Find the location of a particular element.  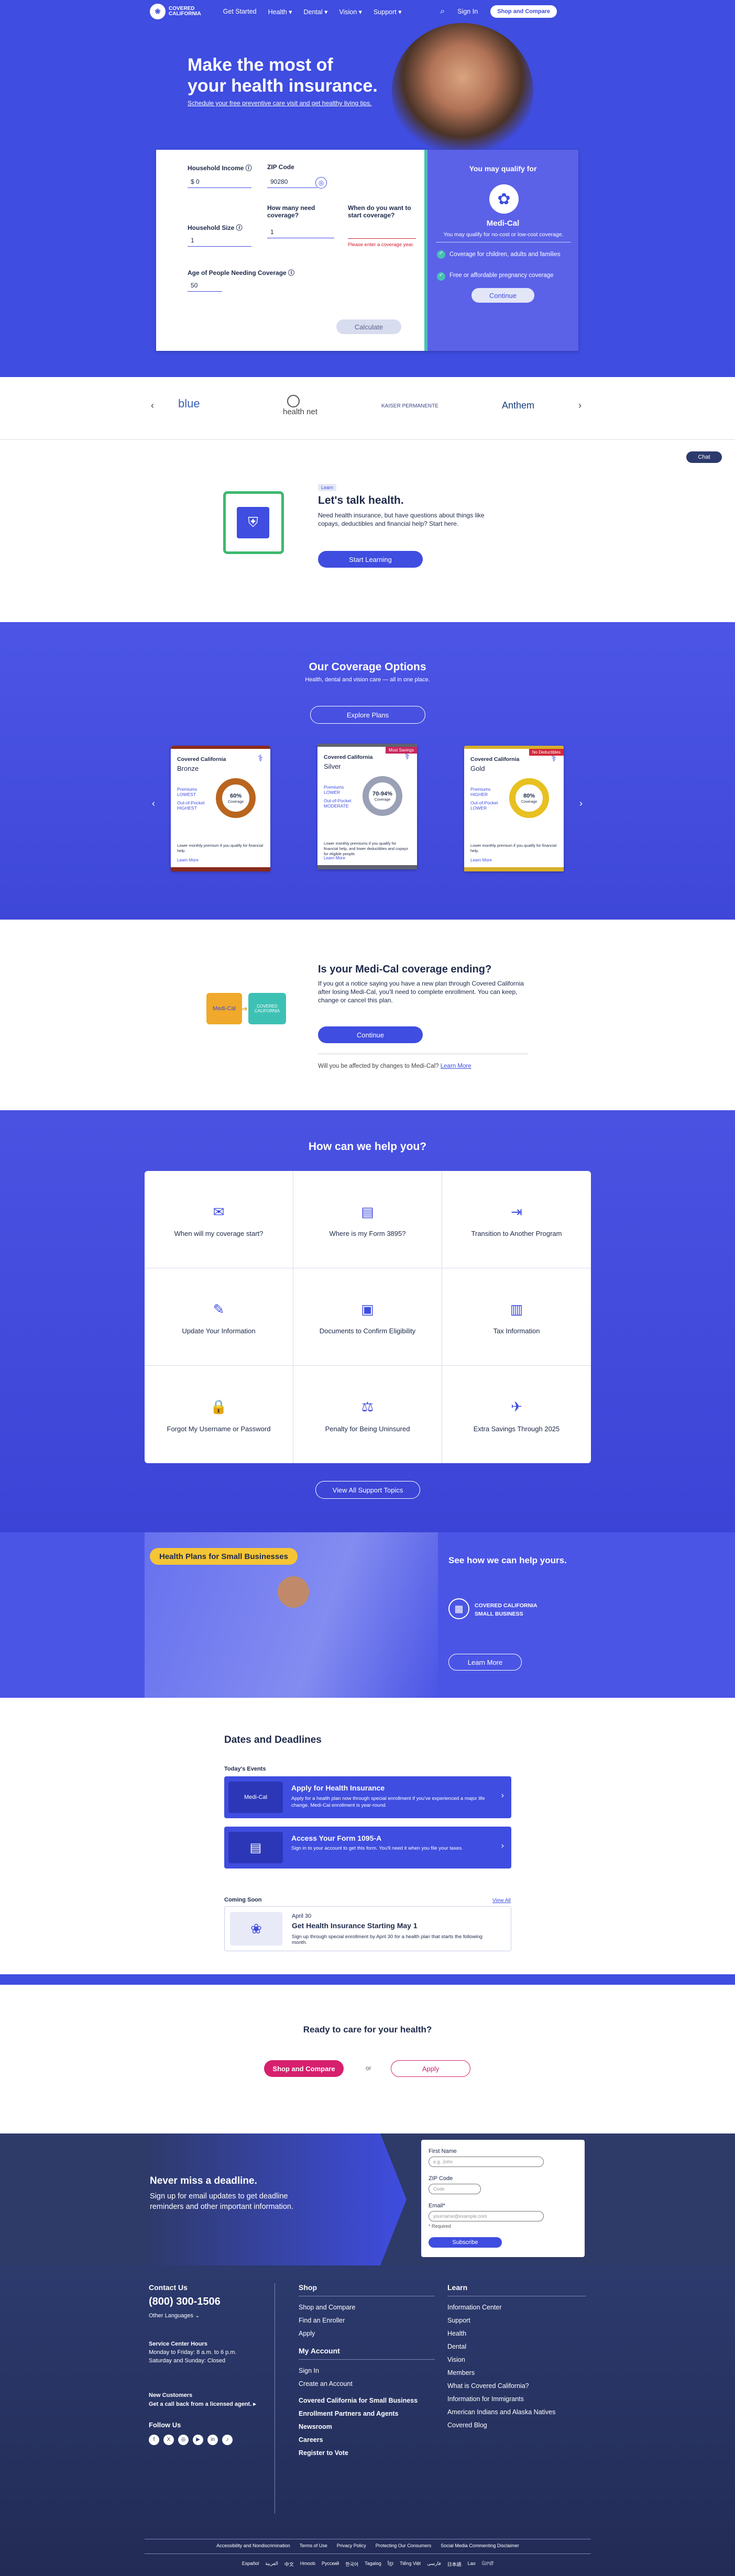

nav-vision: Vision ▾ is located at coordinates (350, 12).